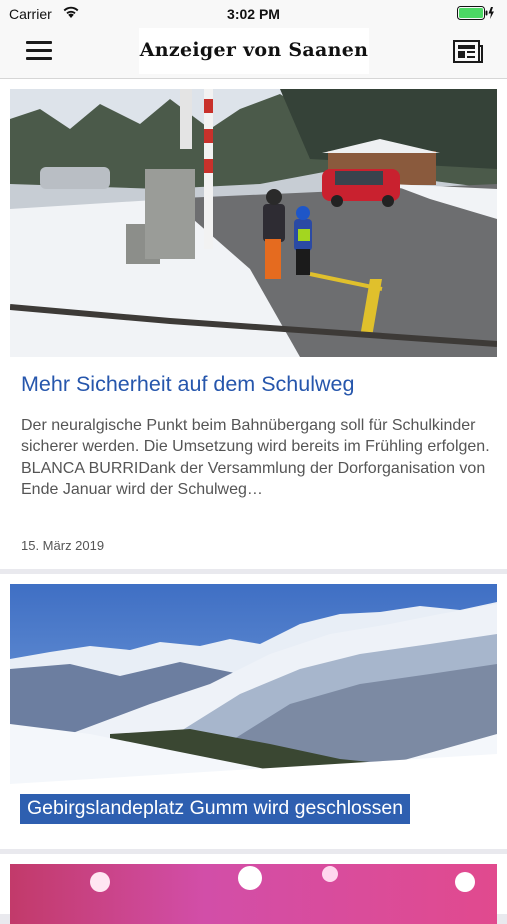  What do you see at coordinates (254, 51) in the screenshot?
I see `newspaper-logo: Anzeiger von Saanen` at bounding box center [254, 51].